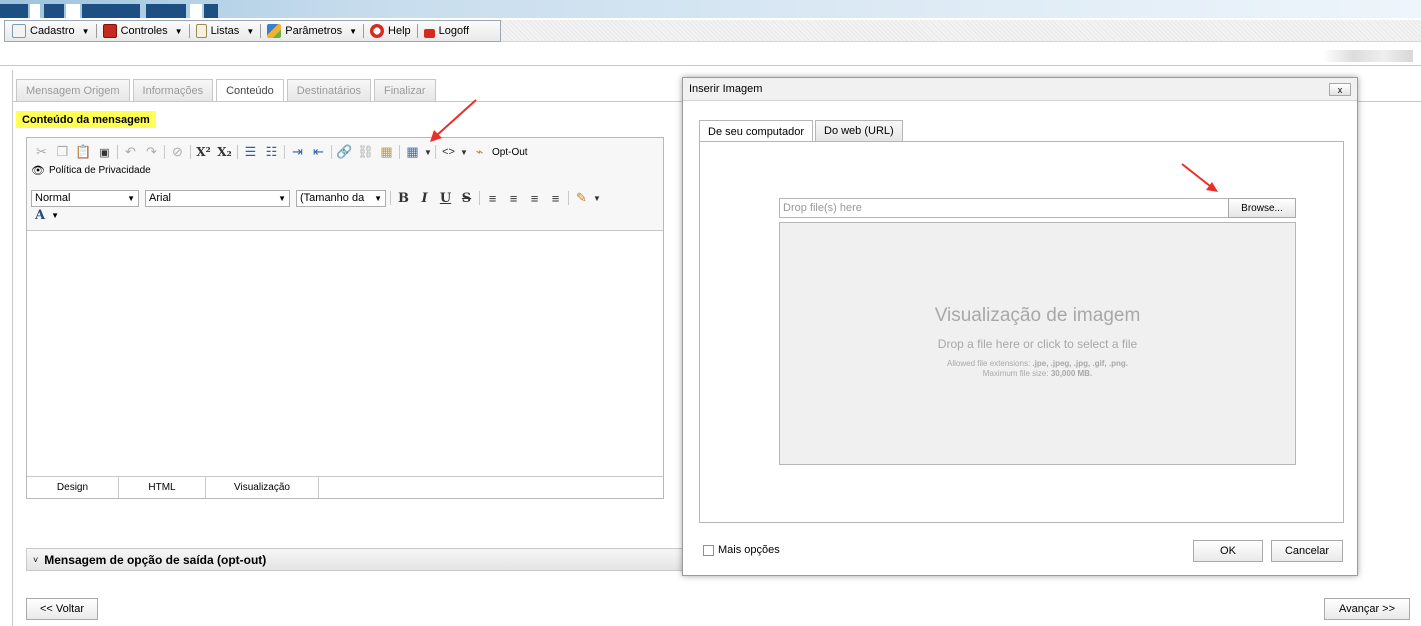 Image resolution: width=1421 pixels, height=626 pixels. I want to click on menu-logoff: Logoff, so click(446, 31).